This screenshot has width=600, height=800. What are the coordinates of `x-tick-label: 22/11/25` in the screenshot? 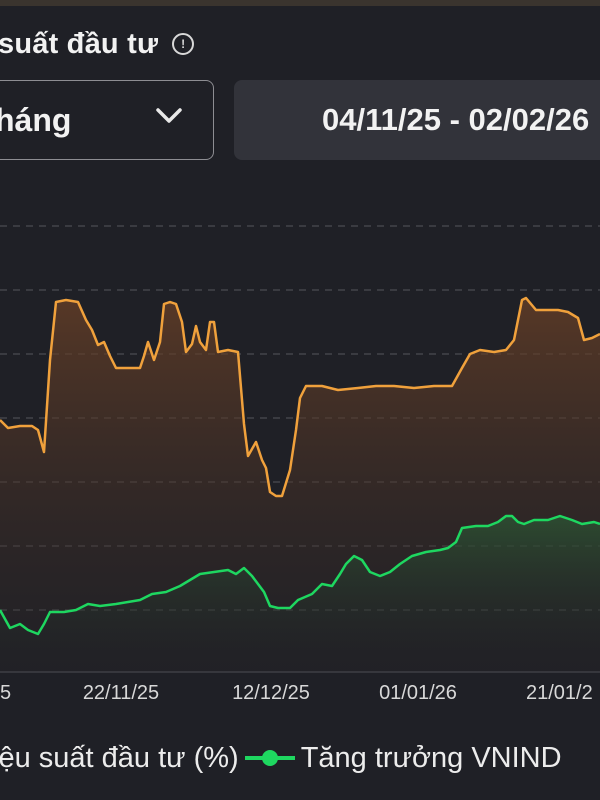 It's located at (121, 693).